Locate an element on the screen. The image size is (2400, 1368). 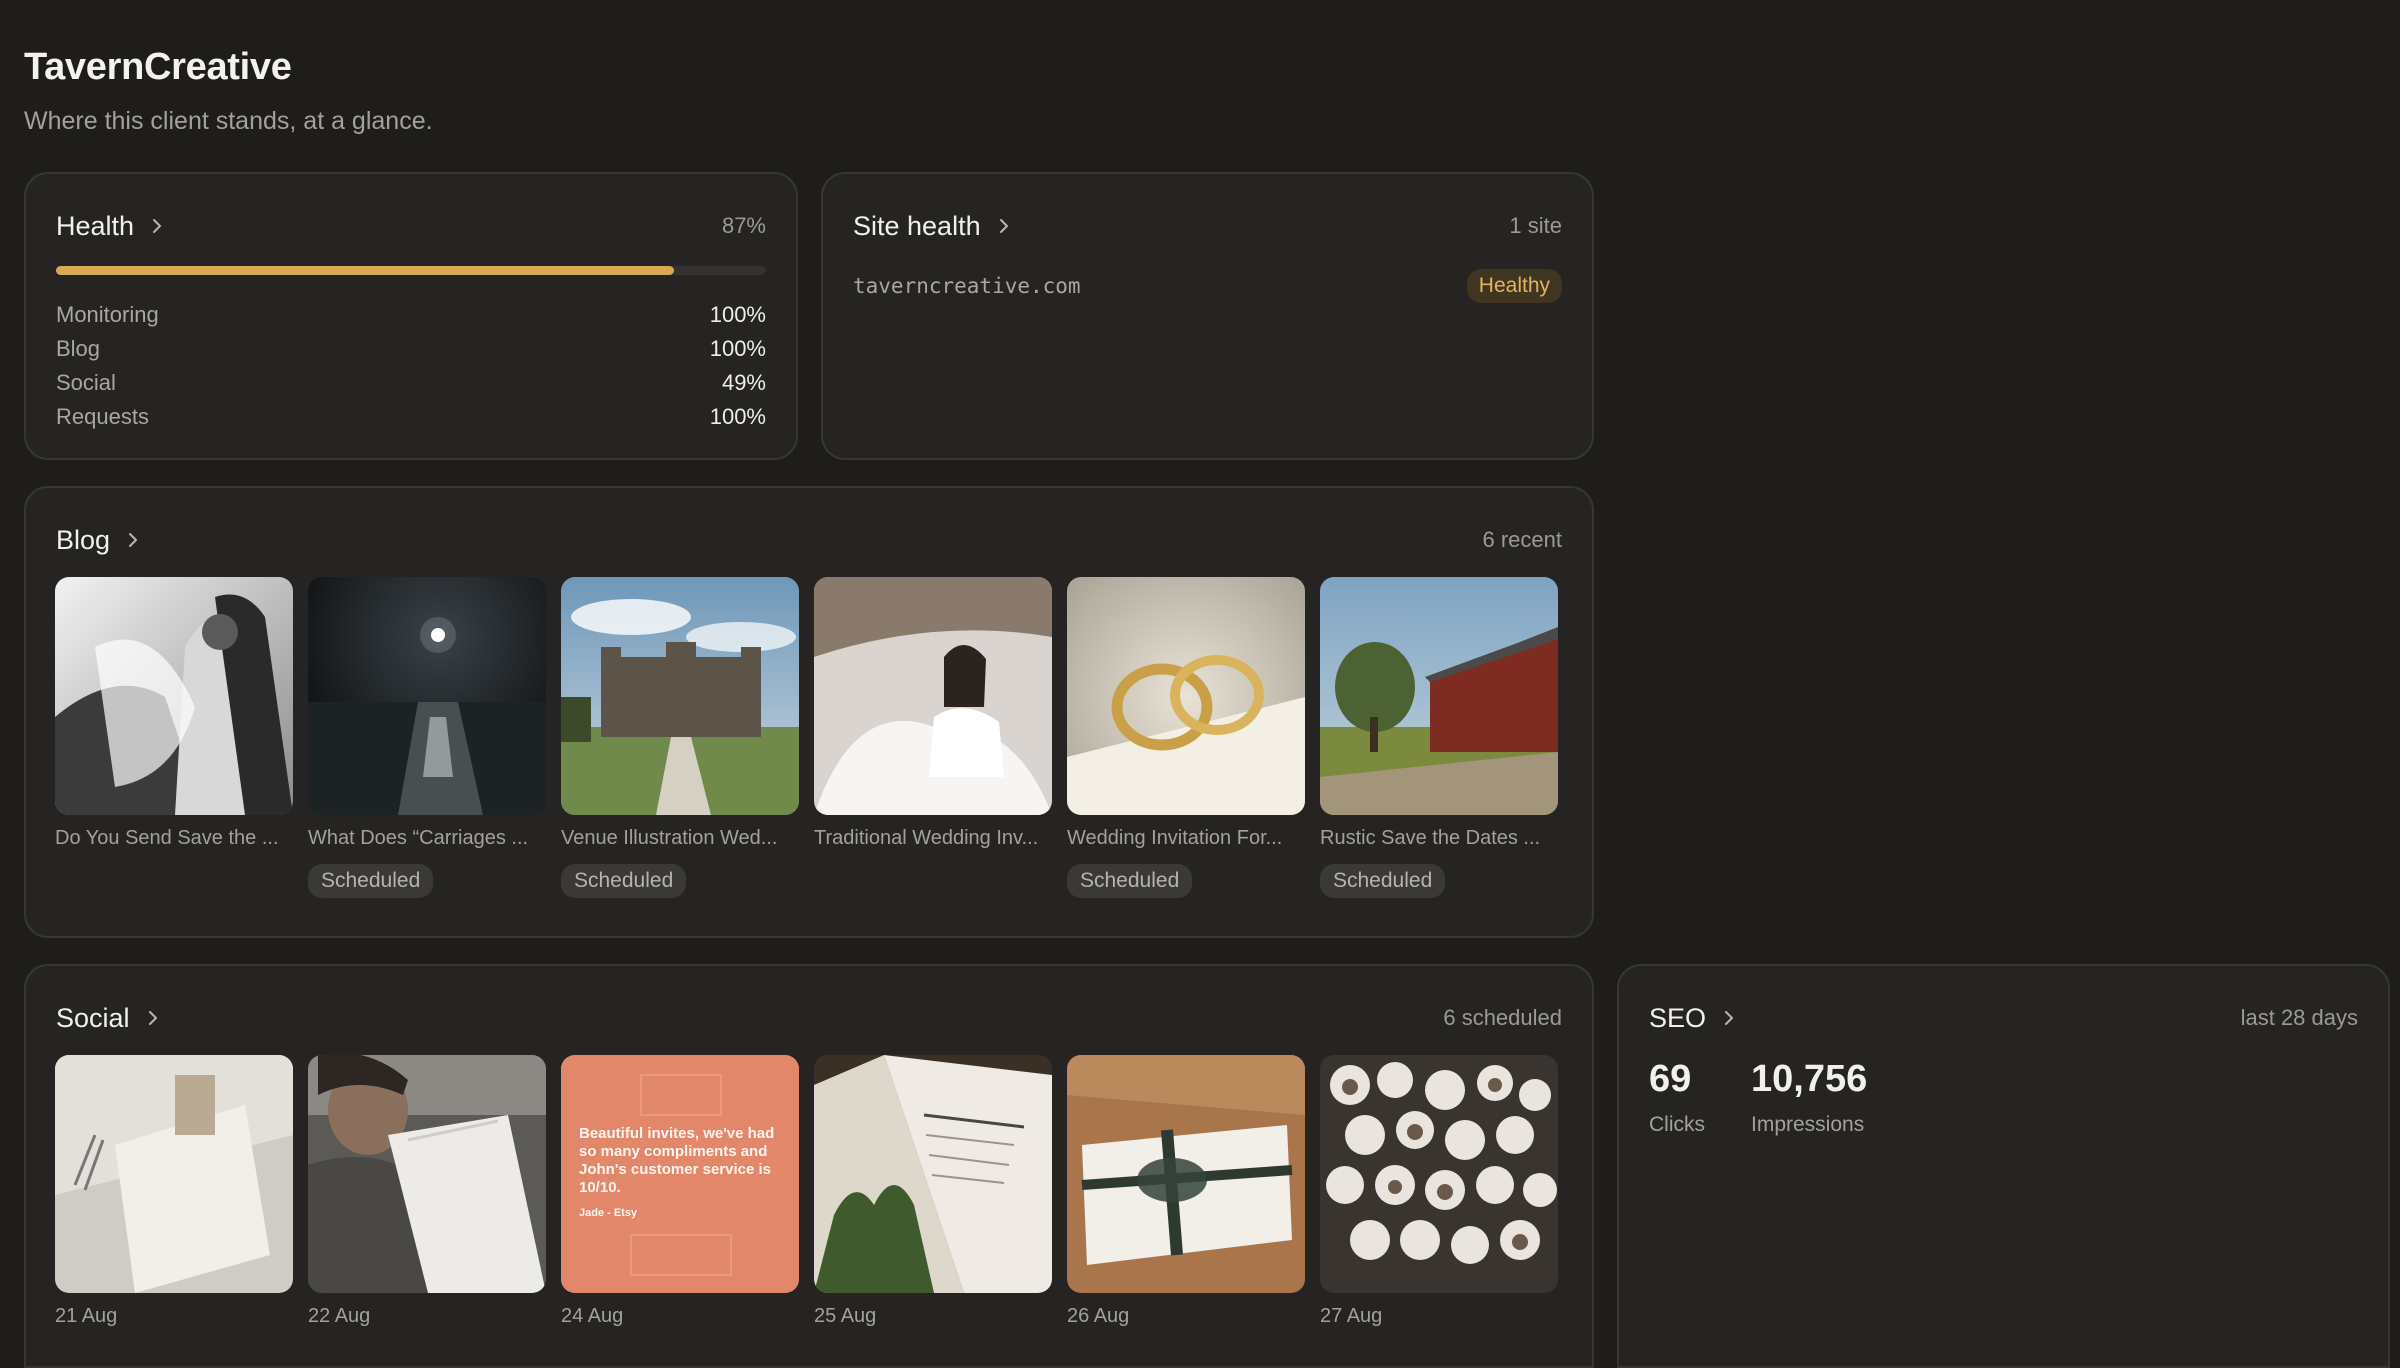
site-health-card-header: Site health 1 site is located at coordinates (1207, 226).